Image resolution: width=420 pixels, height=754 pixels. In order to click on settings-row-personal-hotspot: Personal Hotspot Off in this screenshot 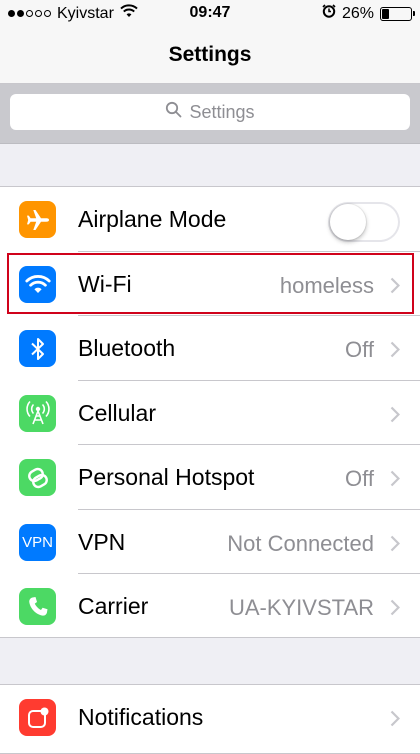, I will do `click(210, 477)`.